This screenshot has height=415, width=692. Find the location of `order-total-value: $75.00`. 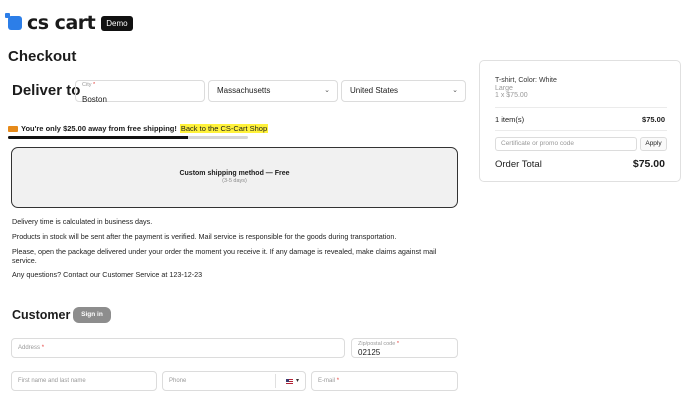

order-total-value: $75.00 is located at coordinates (648, 164).